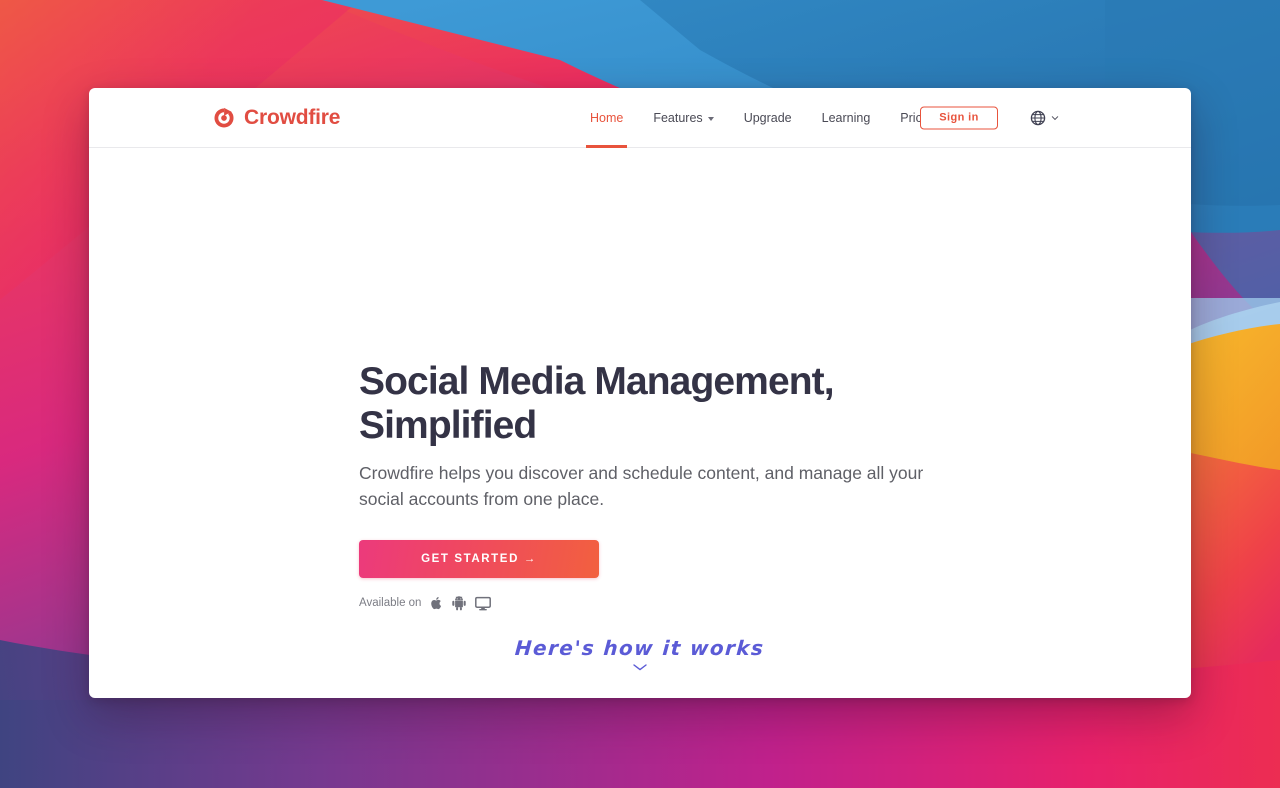 Image resolution: width=1280 pixels, height=788 pixels. I want to click on globe-icon, so click(1038, 117).